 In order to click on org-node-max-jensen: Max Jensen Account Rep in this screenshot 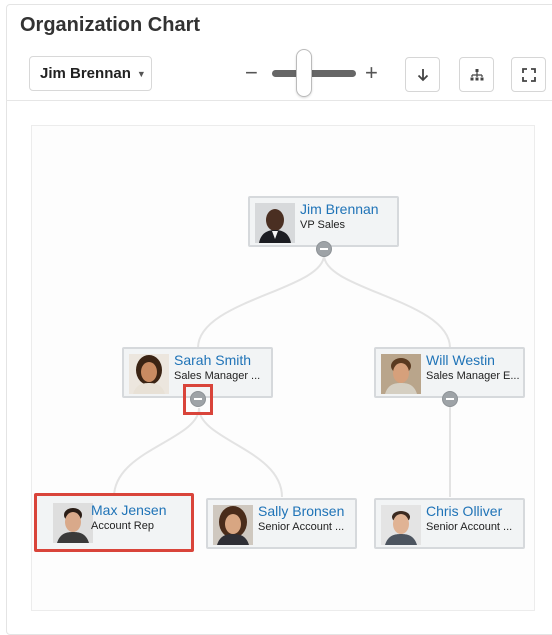, I will do `click(114, 522)`.